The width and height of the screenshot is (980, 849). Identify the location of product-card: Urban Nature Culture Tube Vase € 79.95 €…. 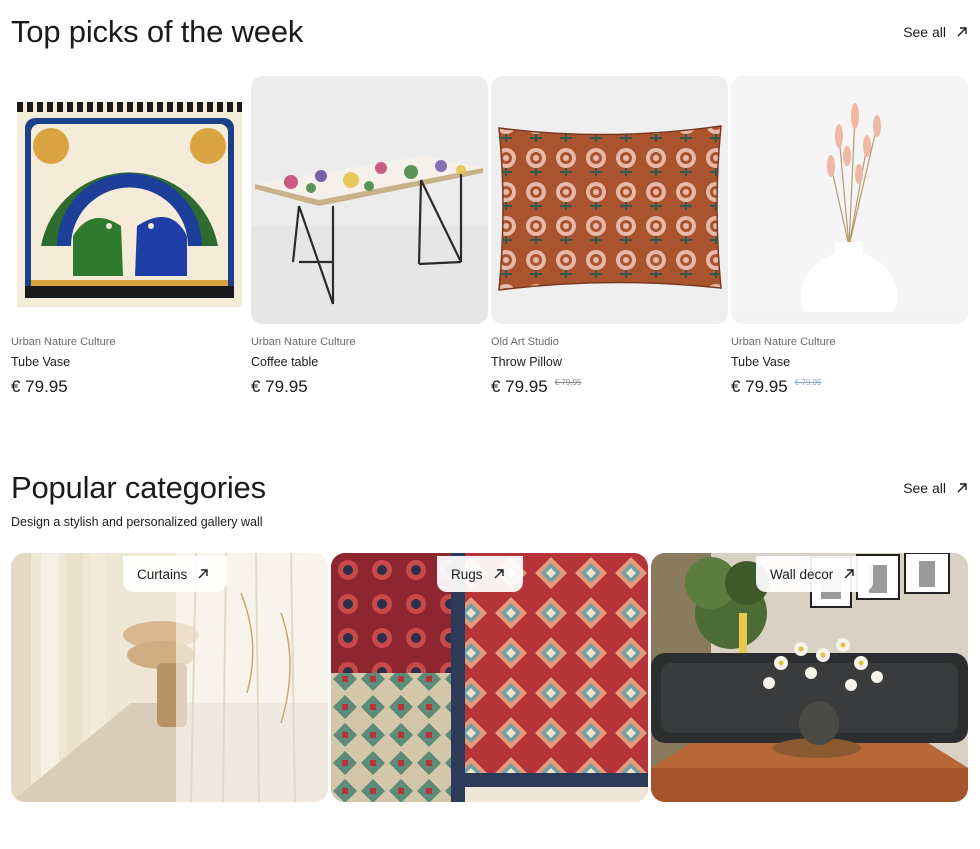
(849, 236).